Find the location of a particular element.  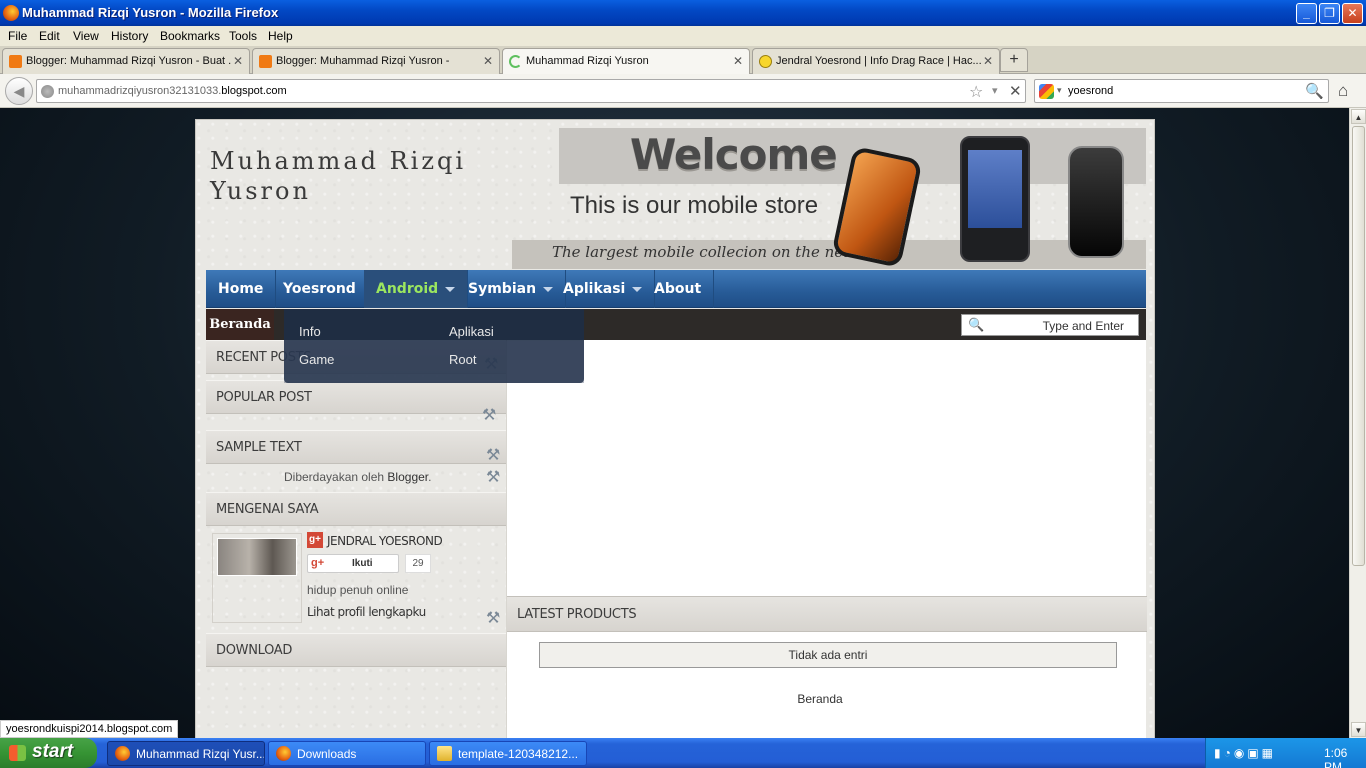

google-plus-icon: g+ is located at coordinates (318, 563).